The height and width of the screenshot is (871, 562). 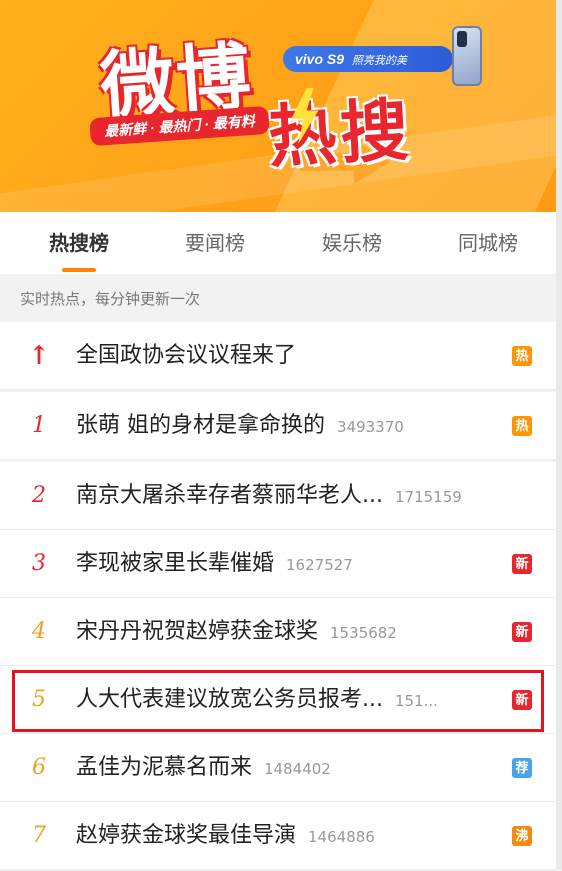 I want to click on rank-number: 2, so click(x=39, y=495).